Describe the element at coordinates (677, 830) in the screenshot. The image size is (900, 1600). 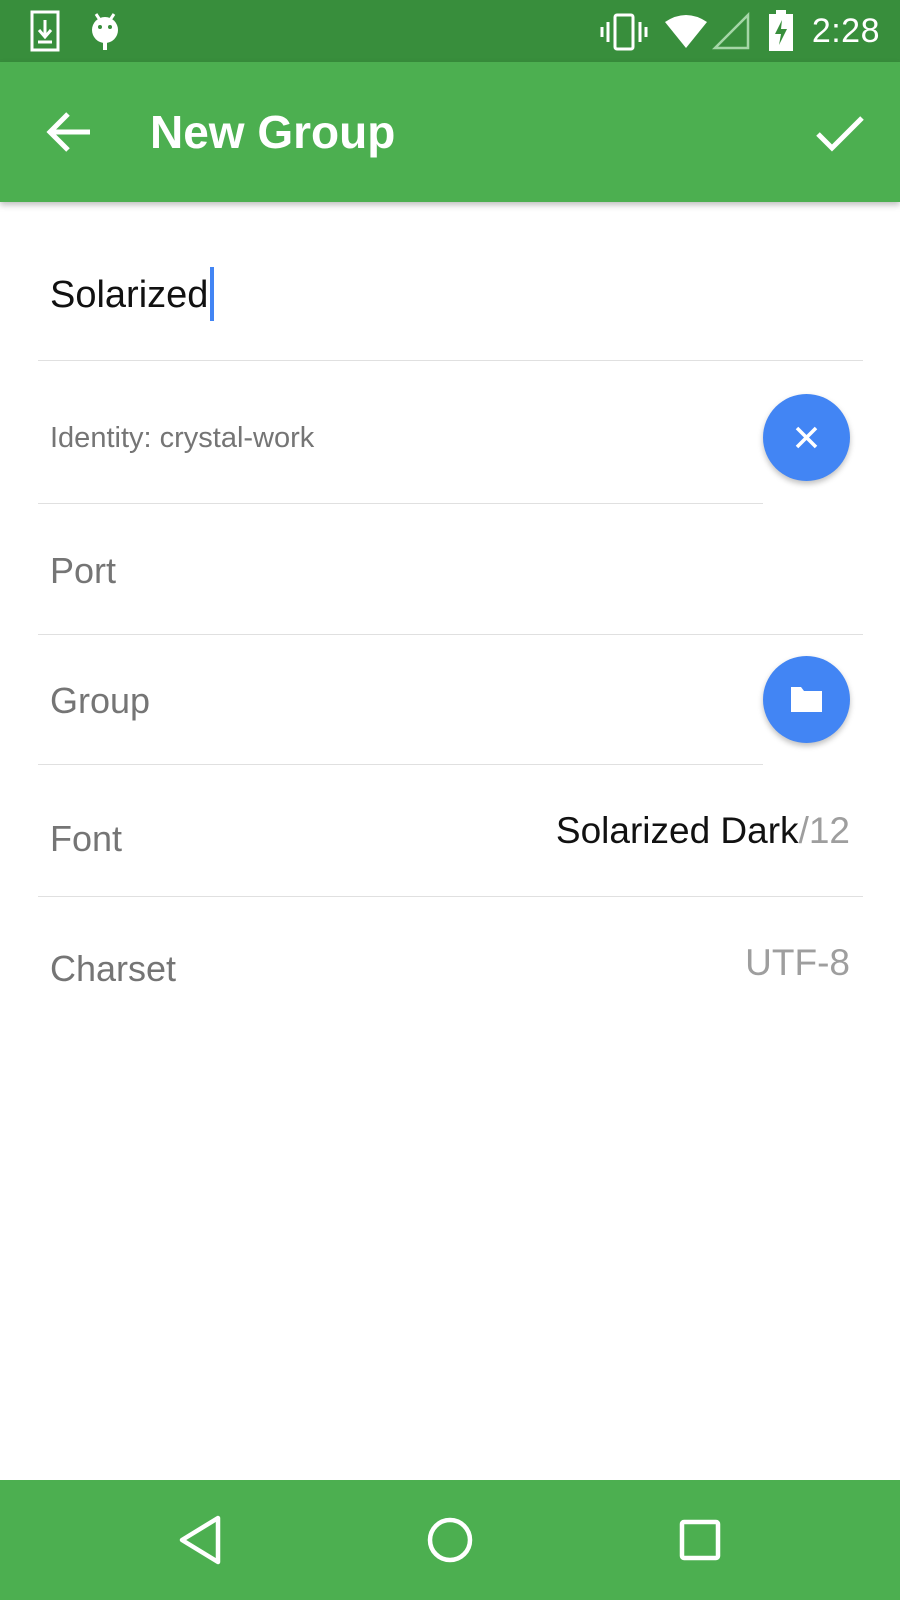
I see `font-value: Solarized Dark` at that location.